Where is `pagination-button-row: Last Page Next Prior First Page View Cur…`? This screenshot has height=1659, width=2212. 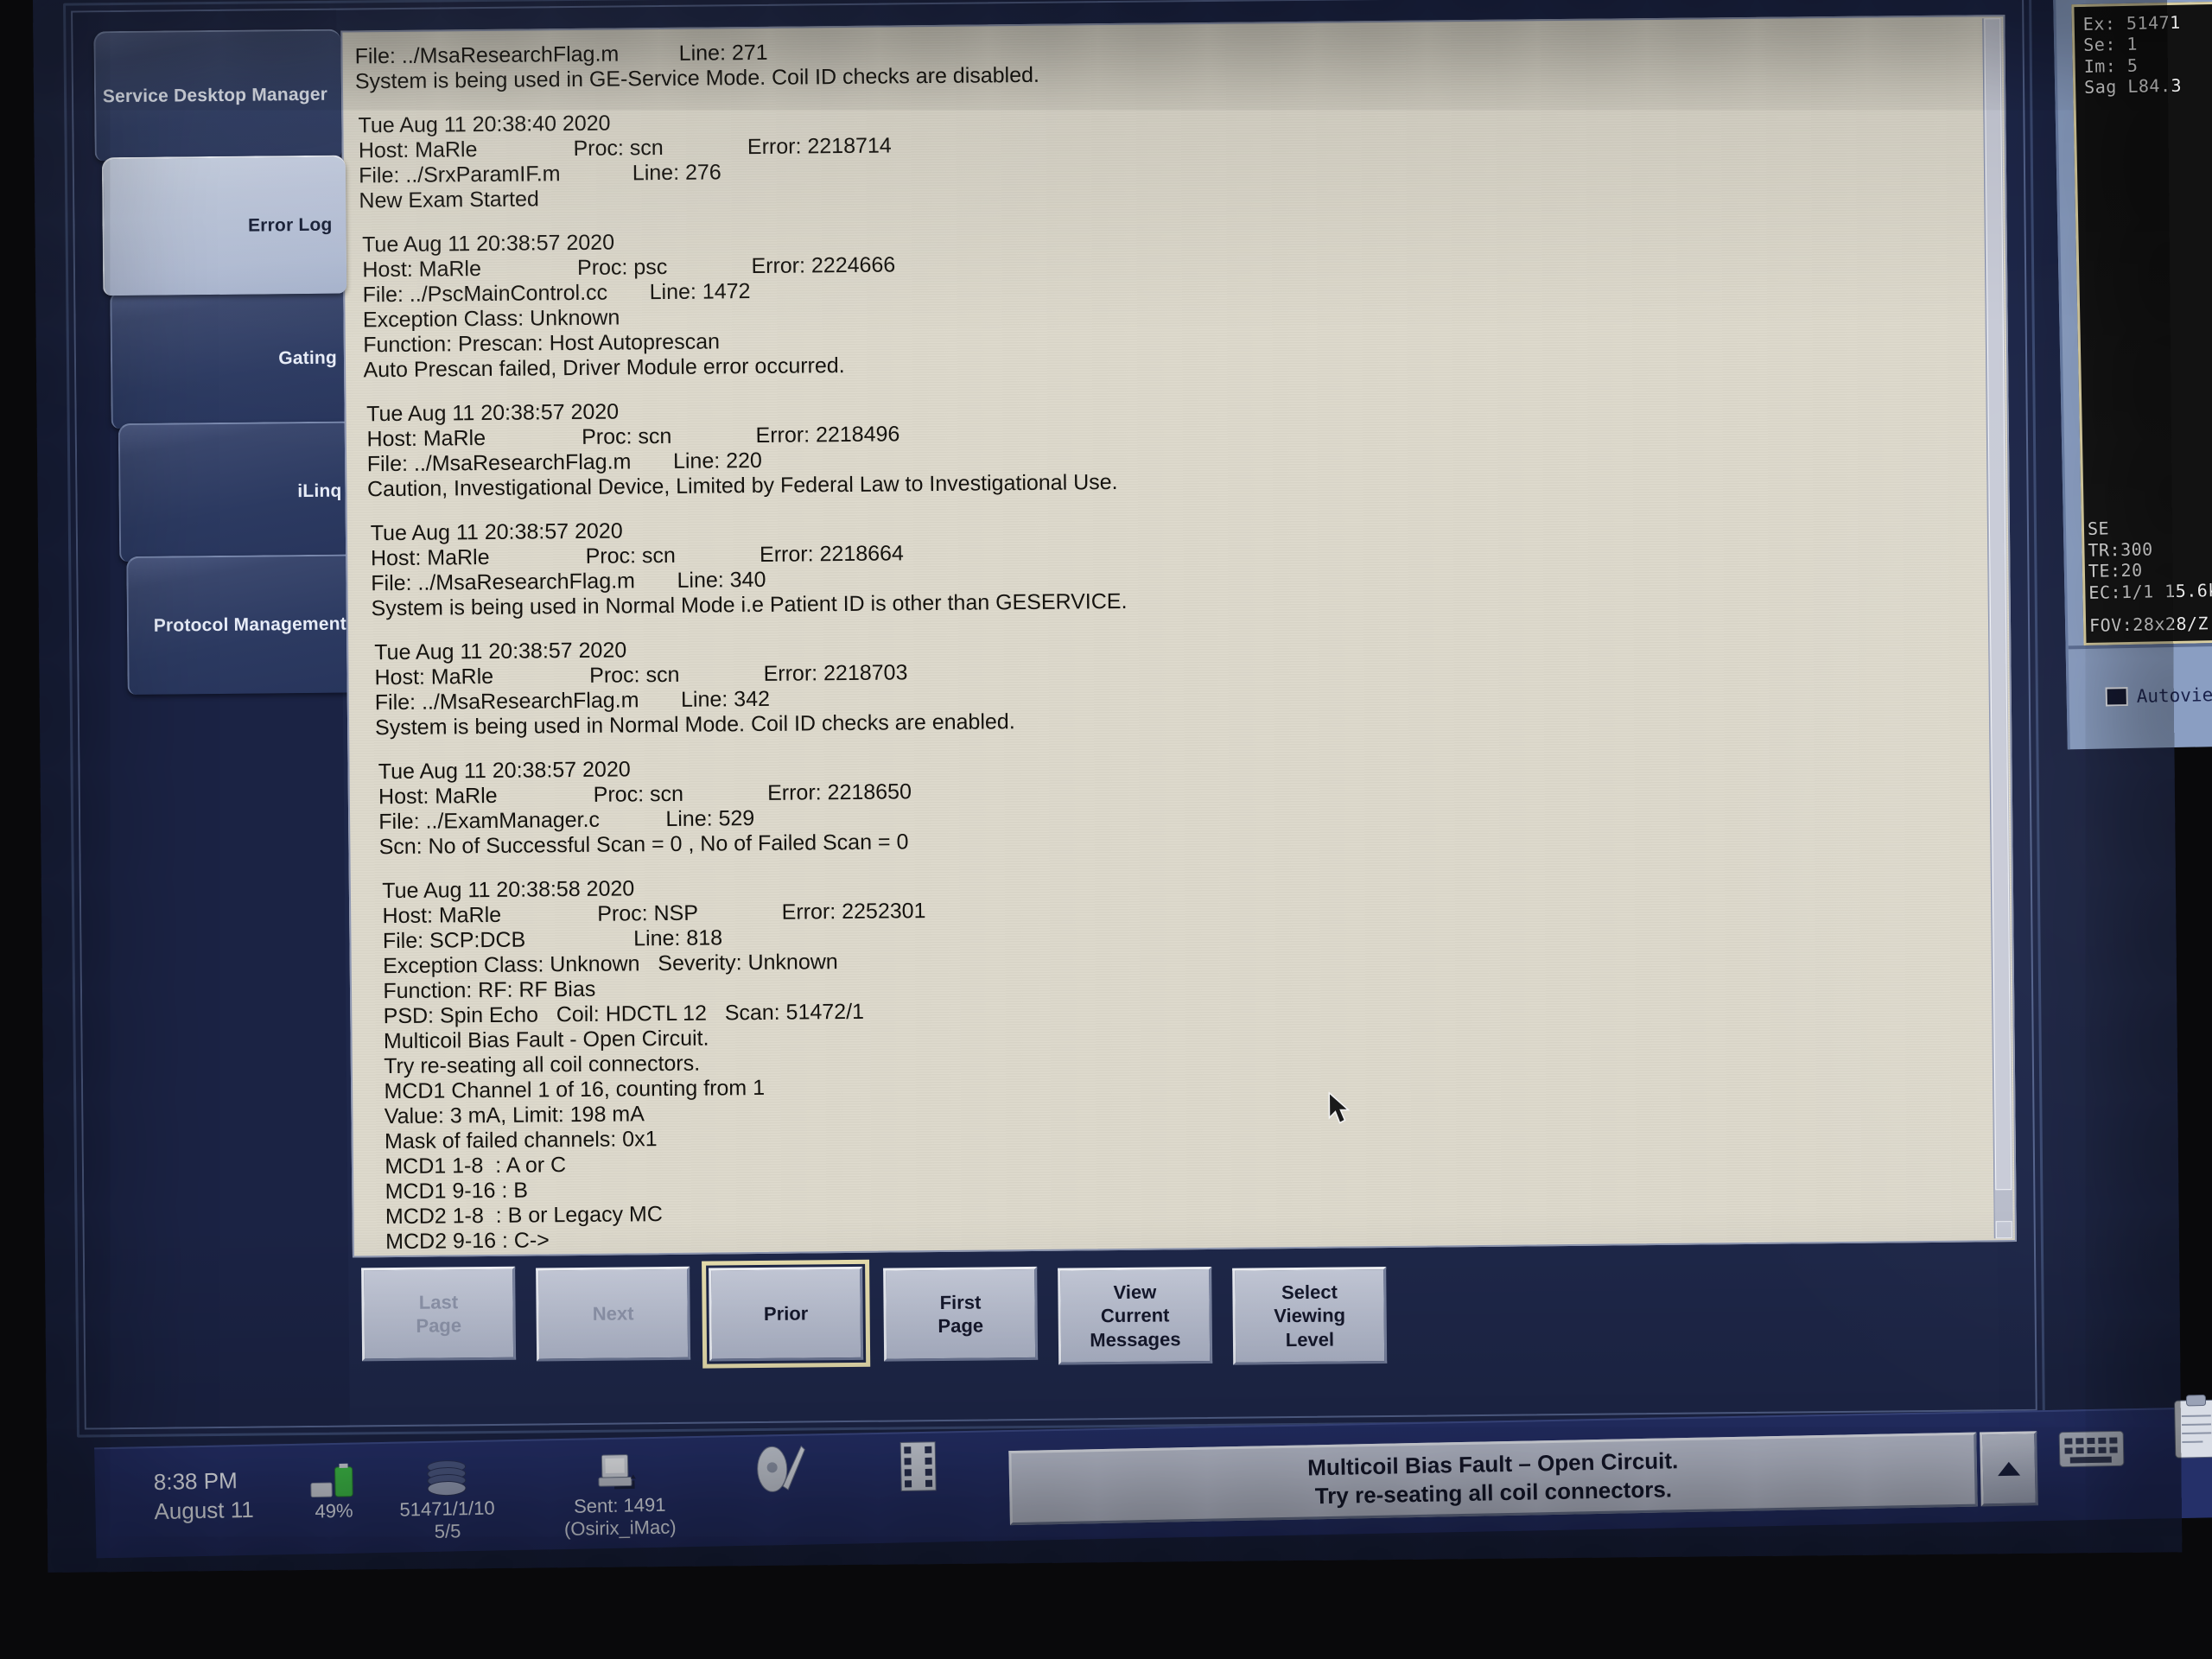
pagination-button-row: Last Page Next Prior First Page View Cur… is located at coordinates (1185, 1316).